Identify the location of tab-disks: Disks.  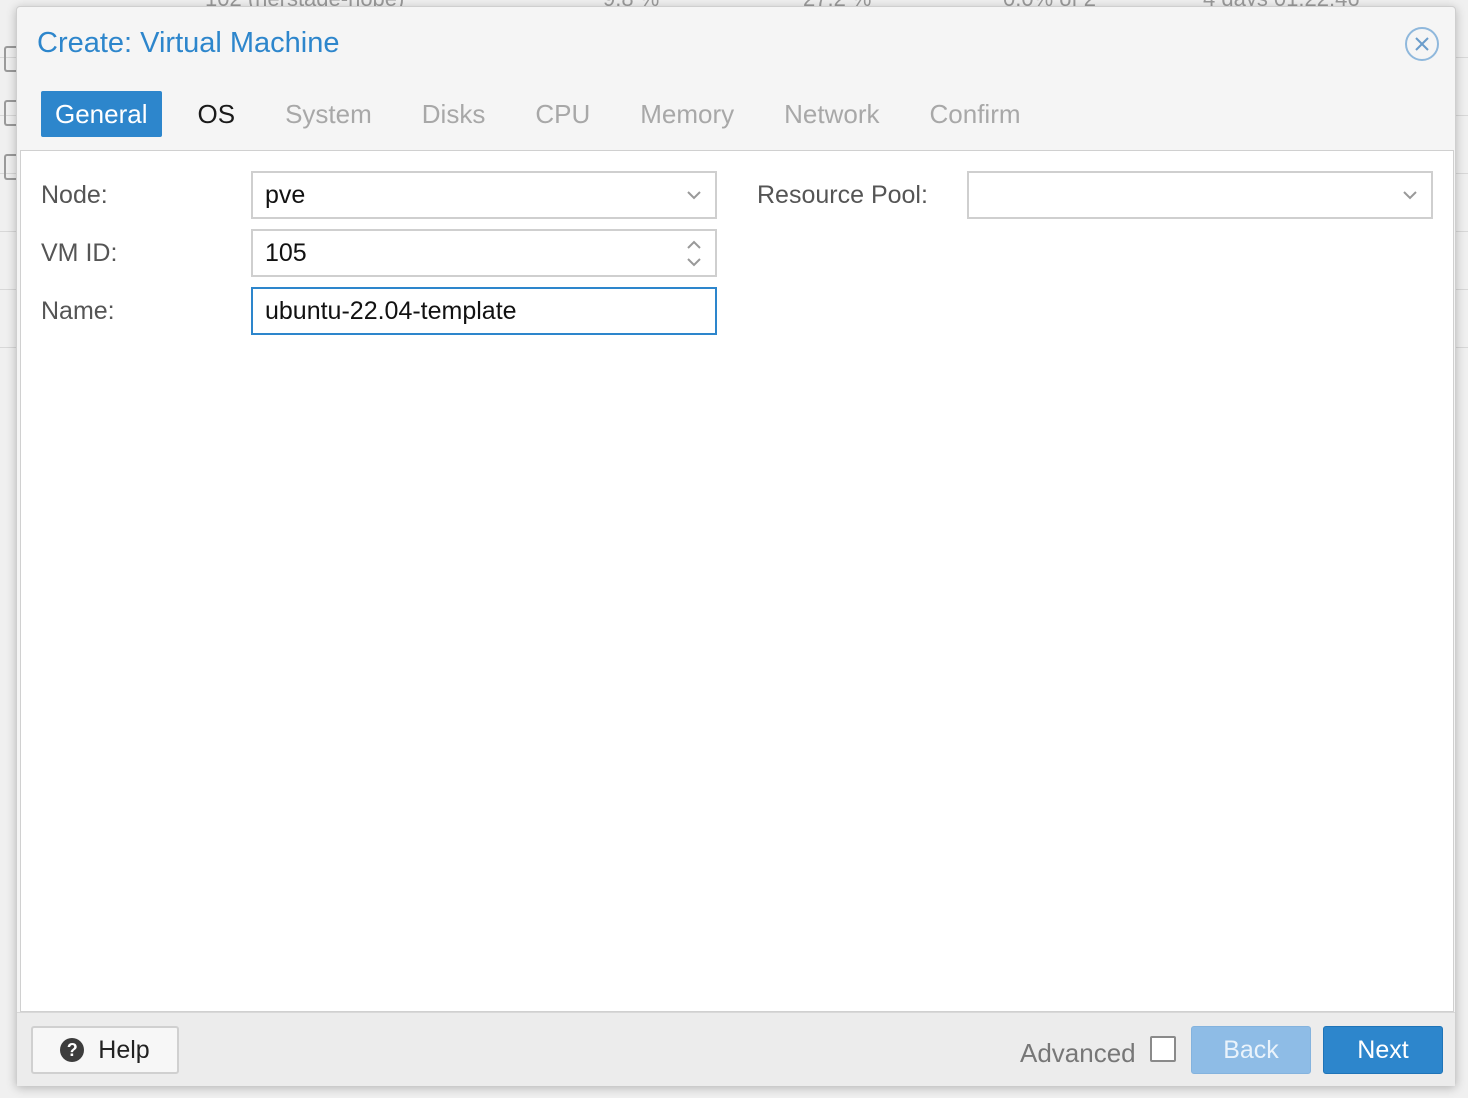
(453, 114).